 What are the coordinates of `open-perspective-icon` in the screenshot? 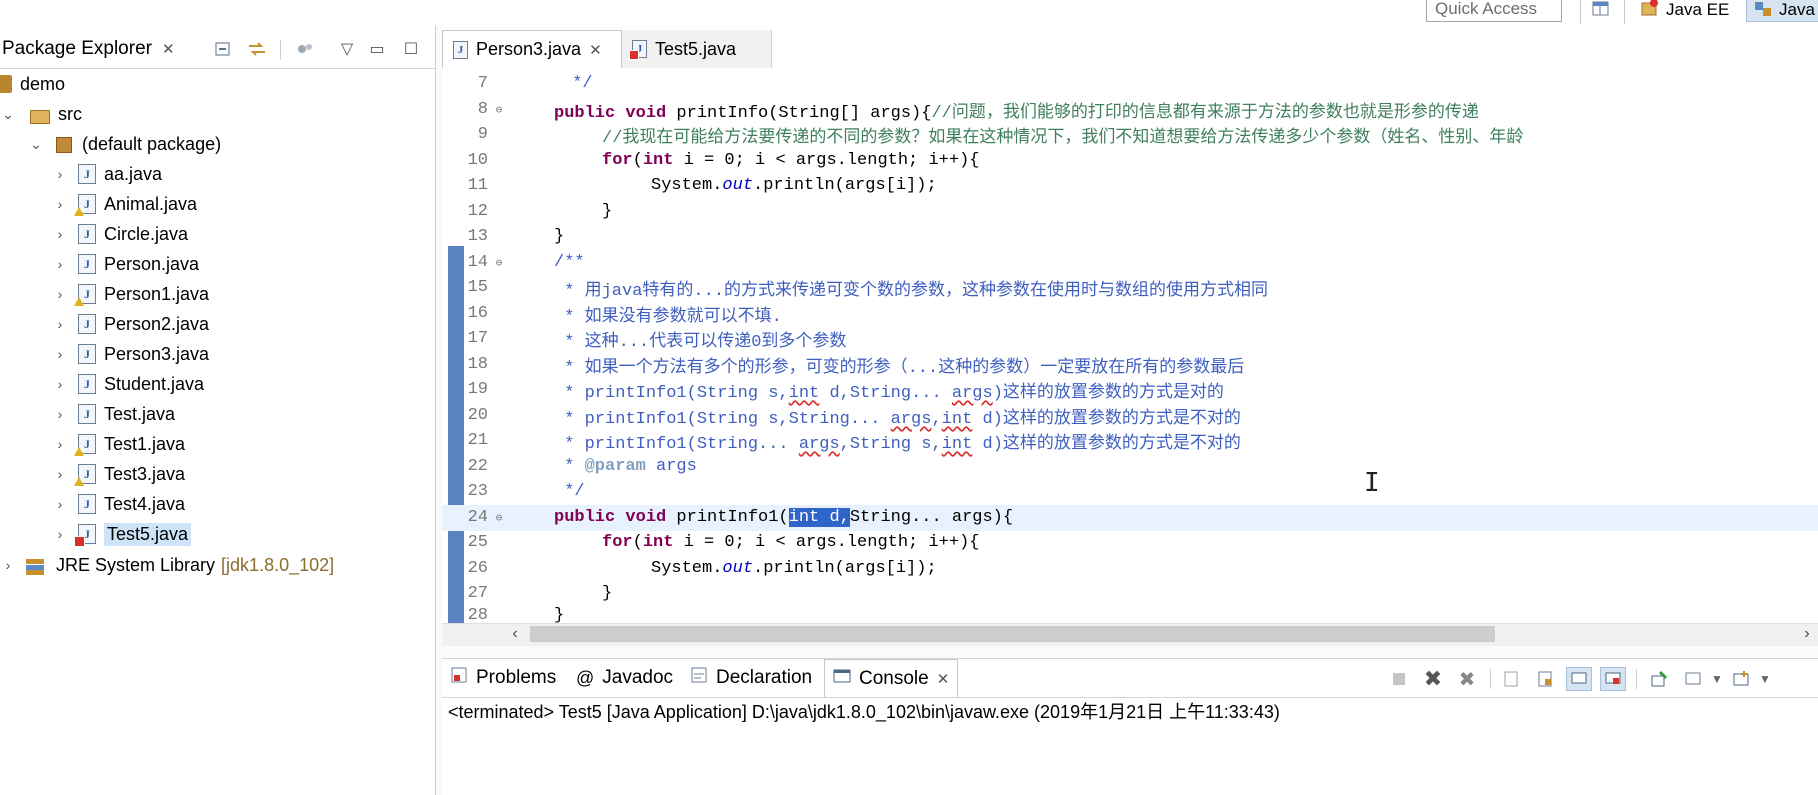 It's located at (1601, 10).